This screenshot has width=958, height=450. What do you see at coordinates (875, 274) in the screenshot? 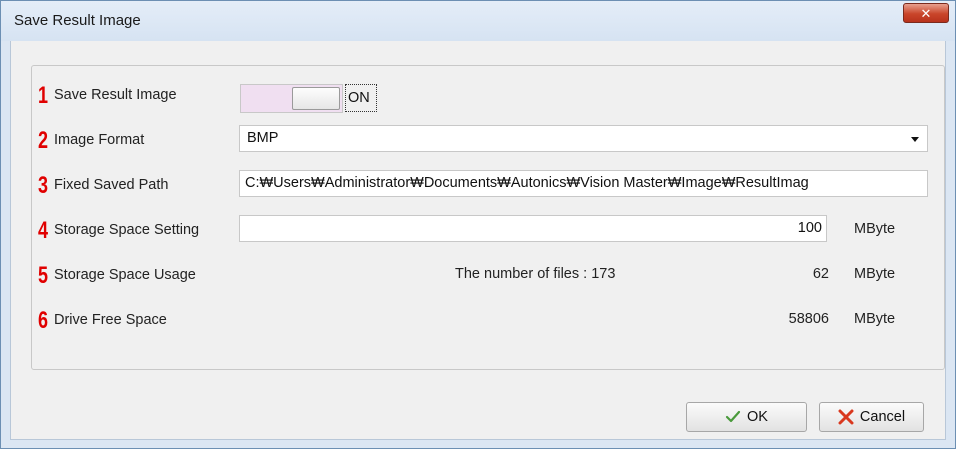
I see `storage-space-usage-unit: MByte` at bounding box center [875, 274].